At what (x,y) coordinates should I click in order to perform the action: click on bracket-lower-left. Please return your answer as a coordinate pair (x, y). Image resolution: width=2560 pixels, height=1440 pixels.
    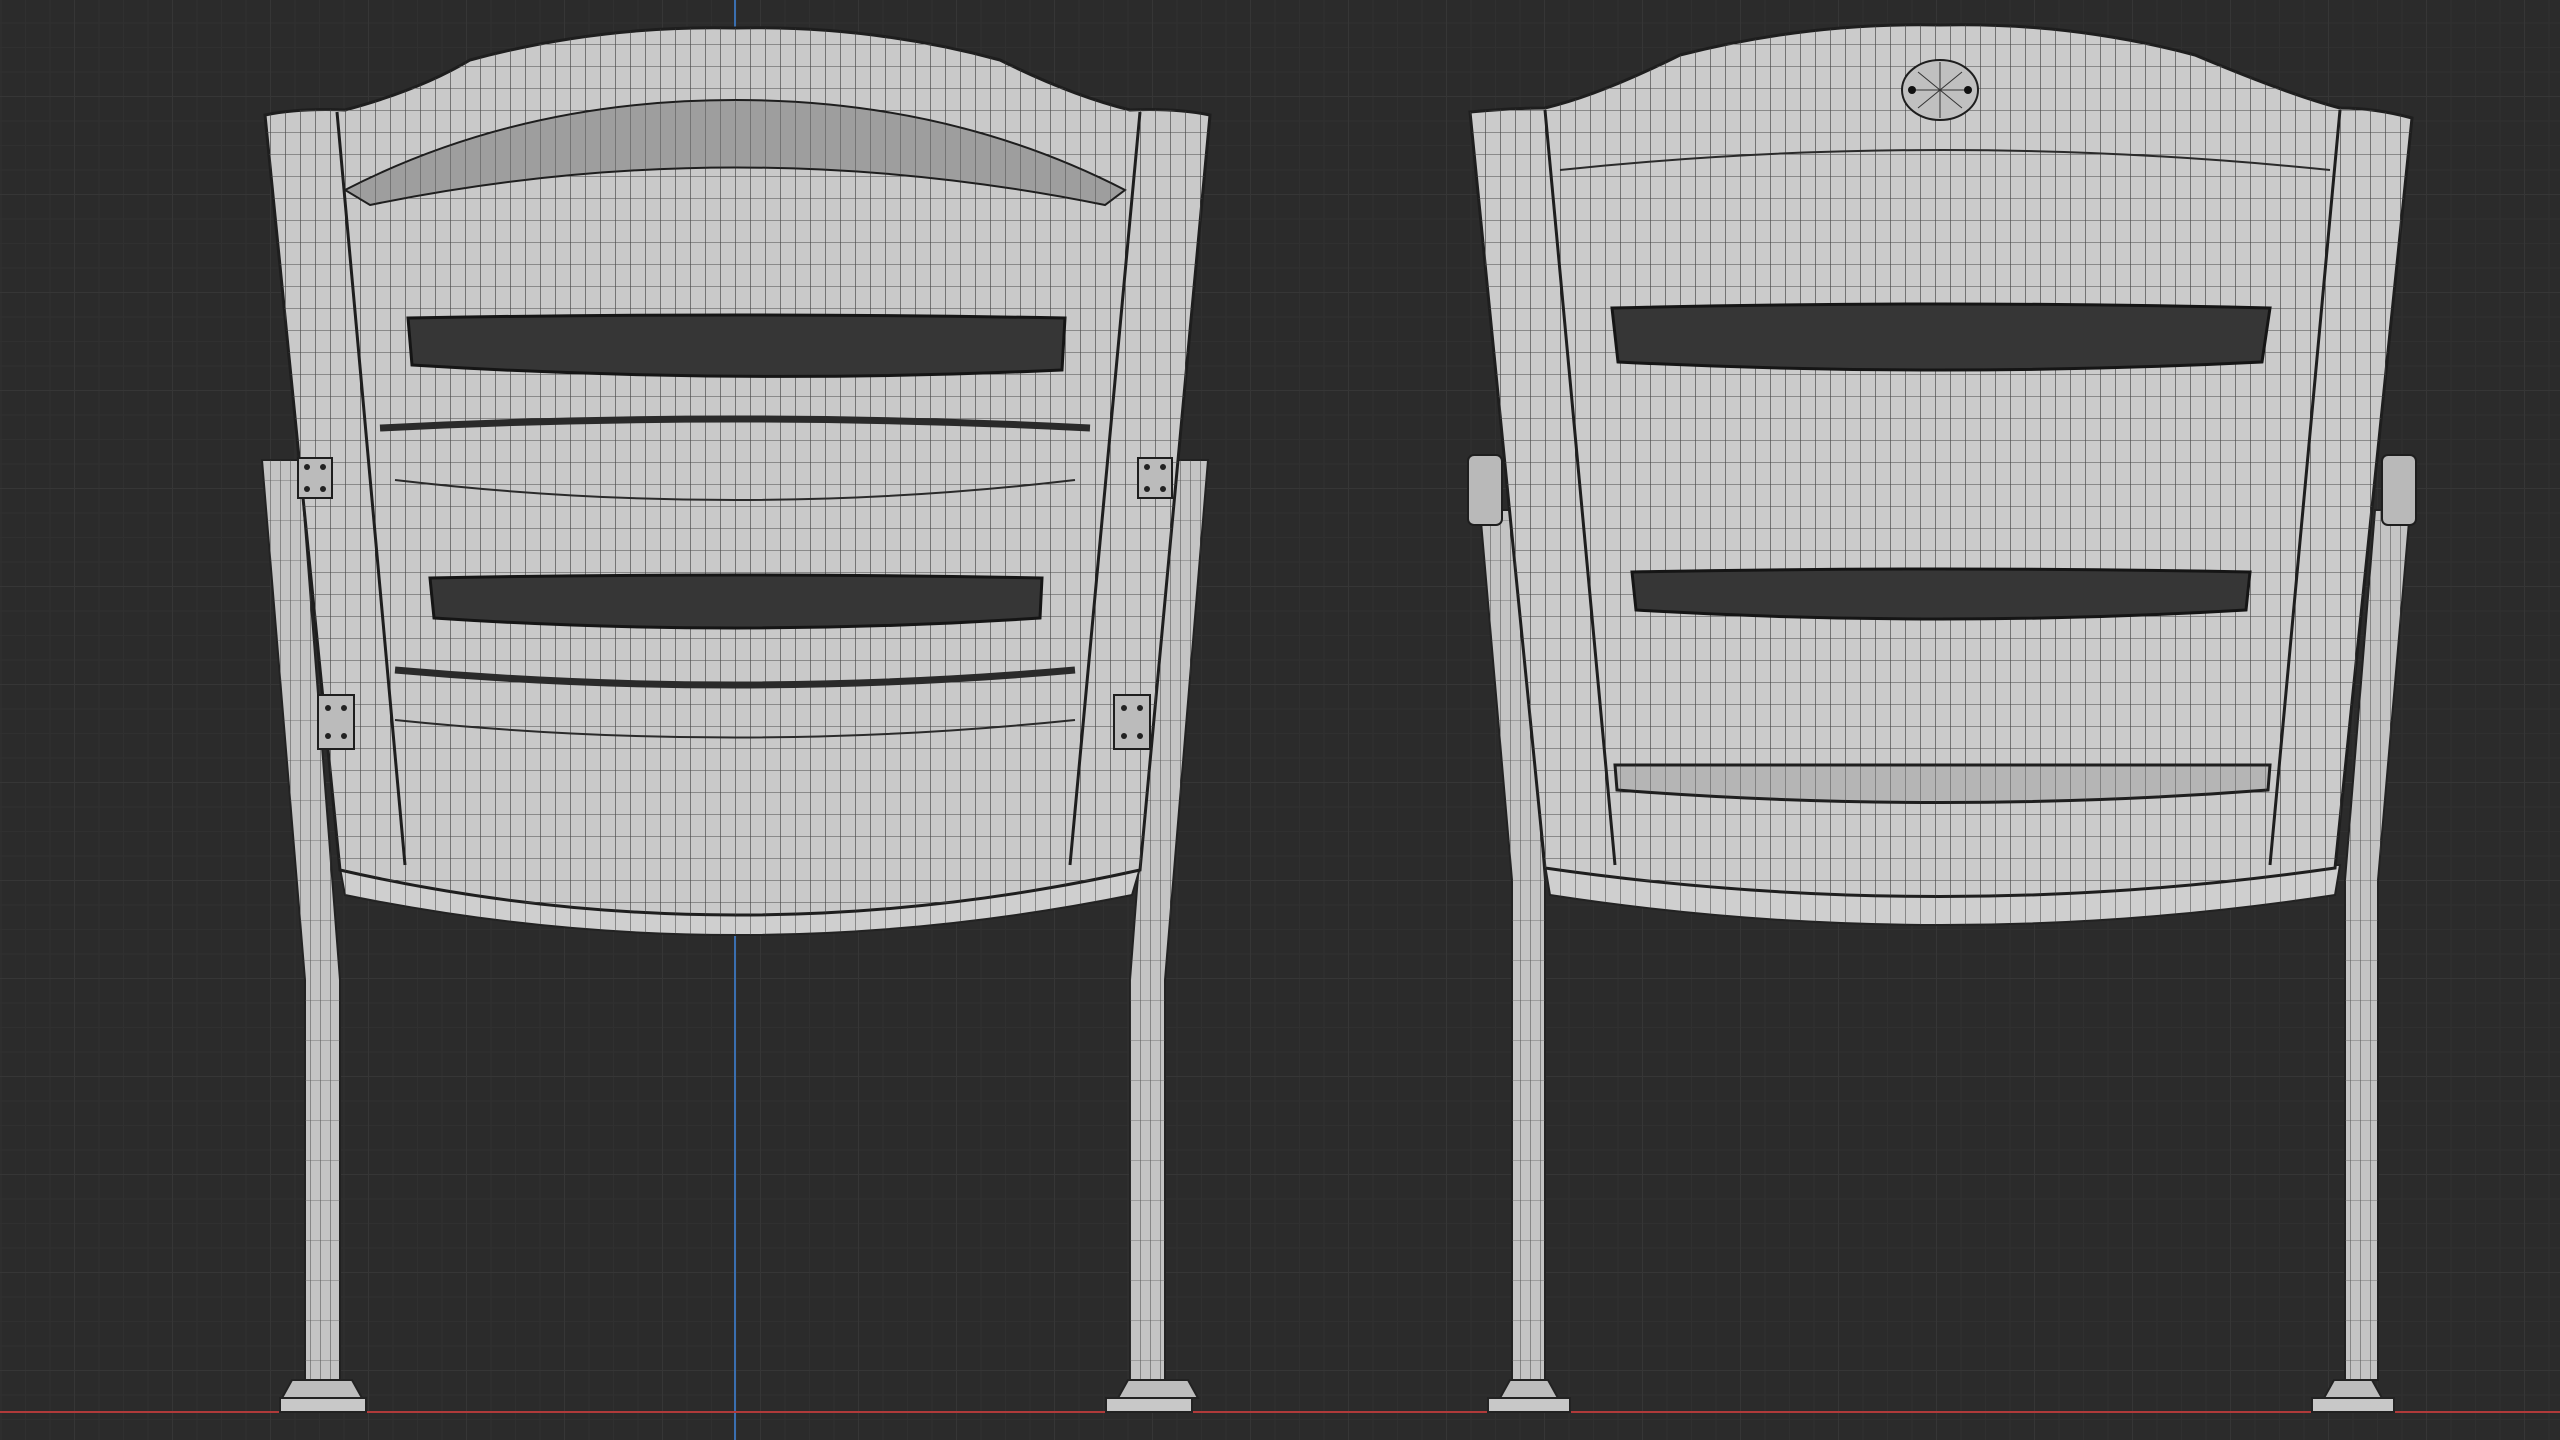
    Looking at the image, I should click on (336, 722).